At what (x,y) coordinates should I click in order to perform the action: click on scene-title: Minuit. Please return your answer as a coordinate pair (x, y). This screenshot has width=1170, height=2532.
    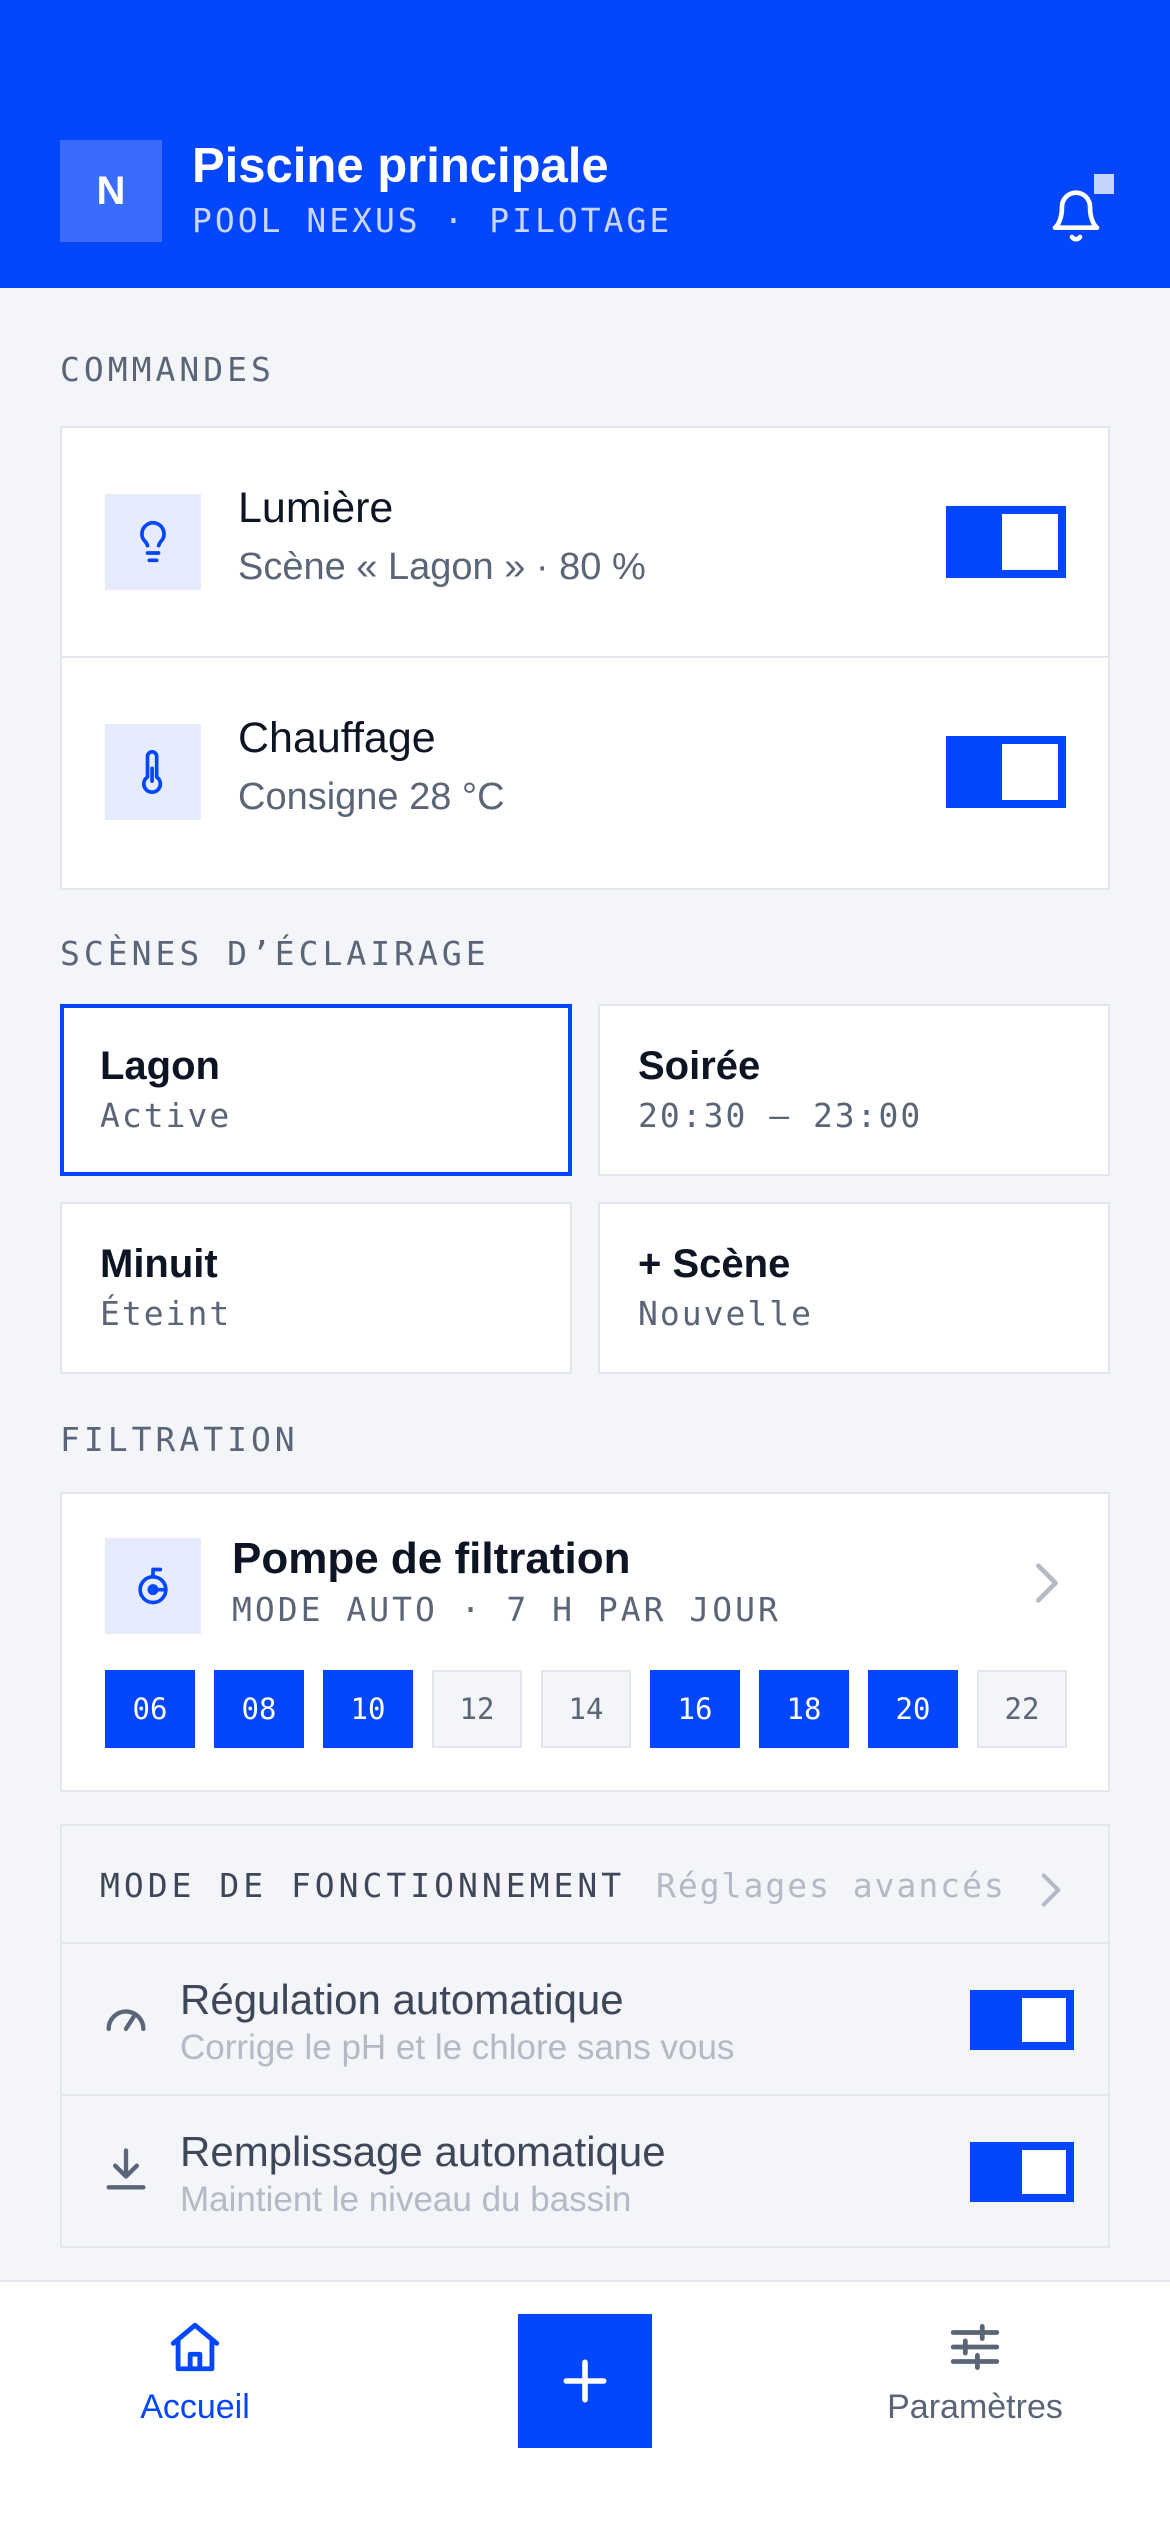
    Looking at the image, I should click on (159, 1264).